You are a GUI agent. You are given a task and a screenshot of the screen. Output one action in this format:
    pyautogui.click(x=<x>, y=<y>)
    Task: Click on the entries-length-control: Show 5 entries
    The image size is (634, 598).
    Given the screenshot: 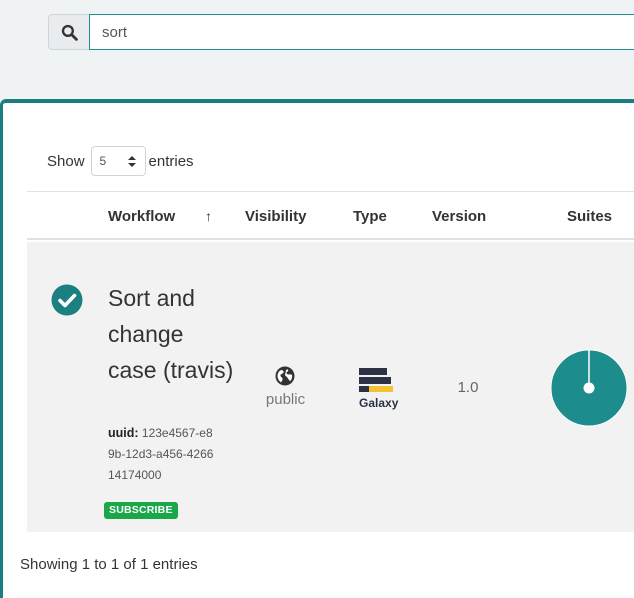 What is the action you would take?
    pyautogui.click(x=120, y=161)
    